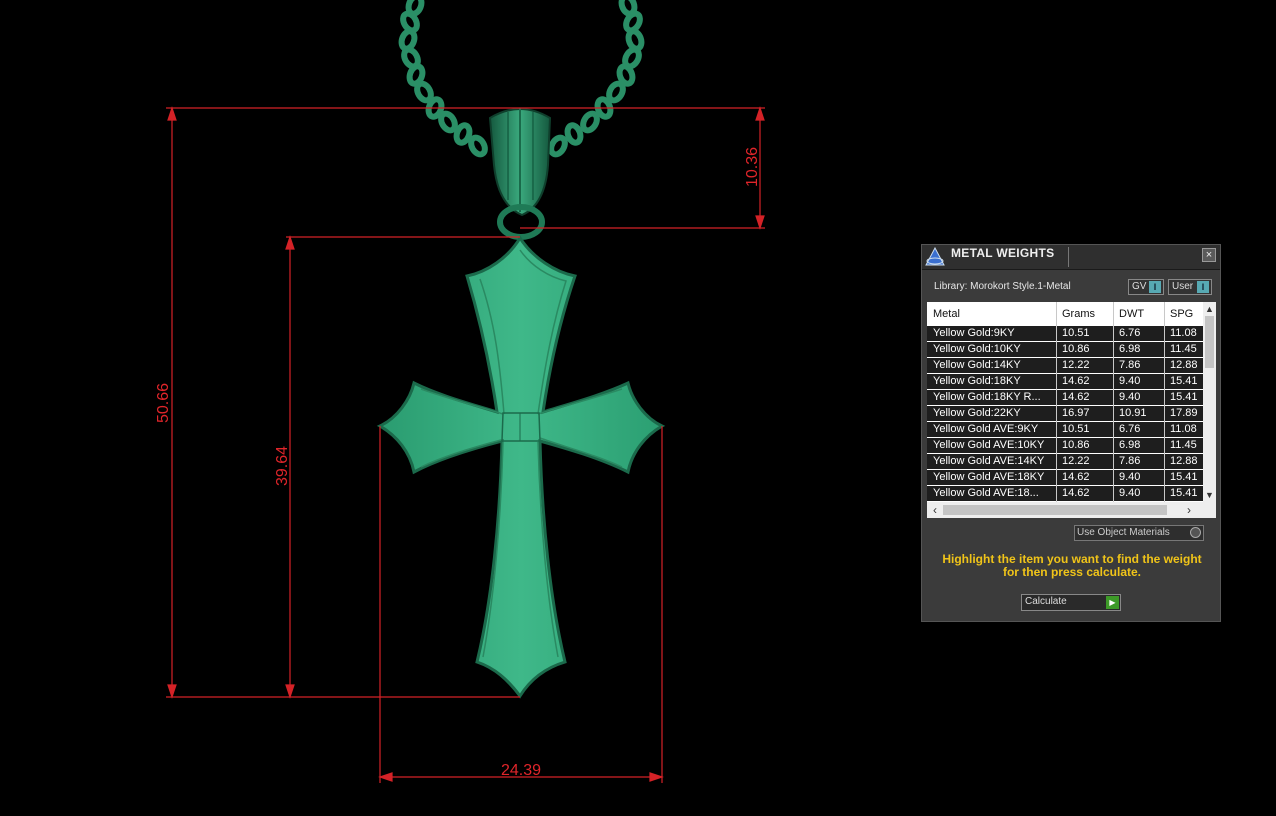  I want to click on table-row: Yellow Gold AVE:9KY 10.51 6.76 11.08, so click(1065, 430).